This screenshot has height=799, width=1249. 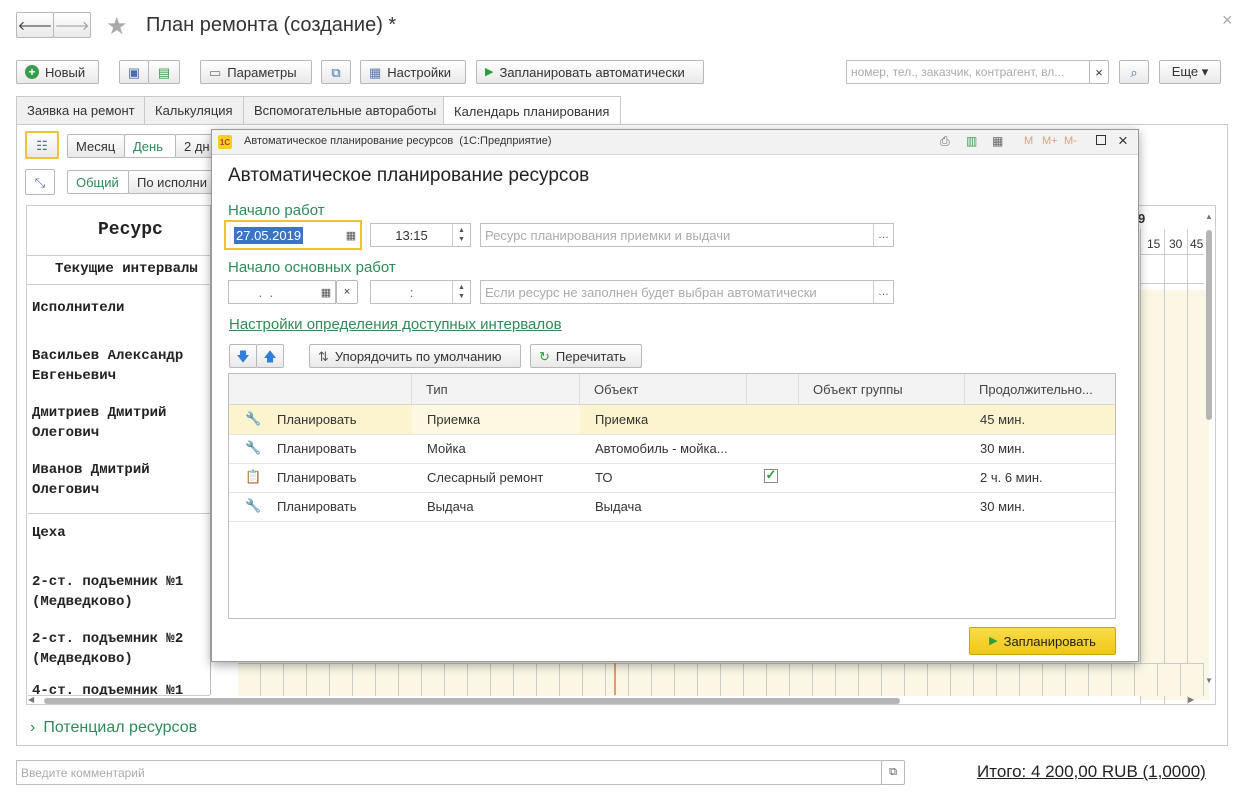 What do you see at coordinates (347, 292) in the screenshot?
I see `main-date-clear-button: ×` at bounding box center [347, 292].